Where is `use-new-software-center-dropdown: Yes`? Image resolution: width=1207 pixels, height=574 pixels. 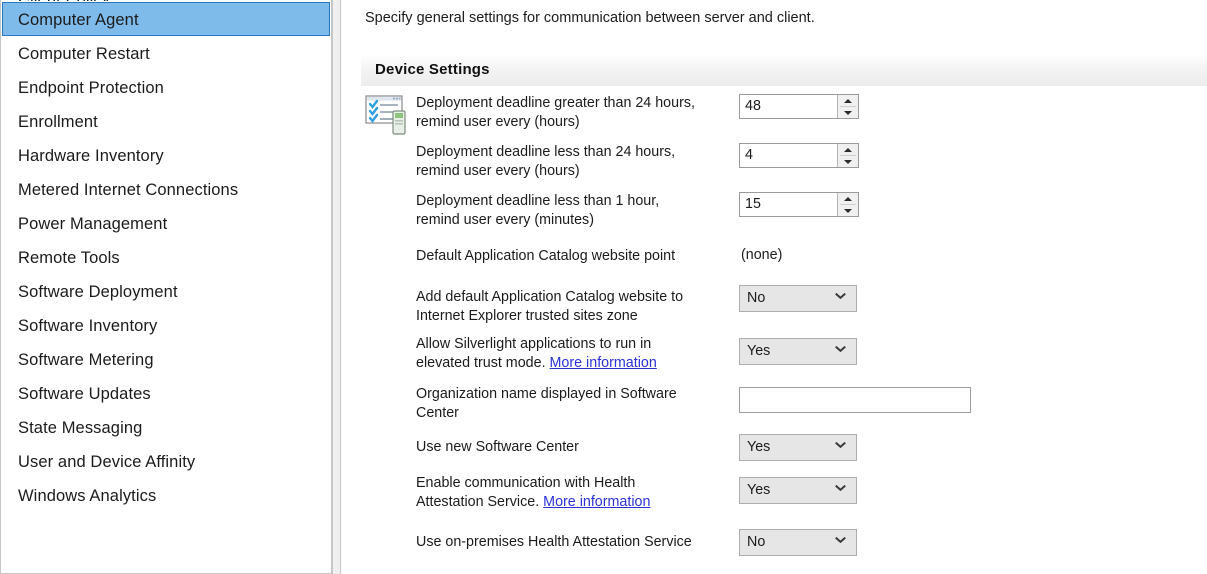 use-new-software-center-dropdown: Yes is located at coordinates (798, 447).